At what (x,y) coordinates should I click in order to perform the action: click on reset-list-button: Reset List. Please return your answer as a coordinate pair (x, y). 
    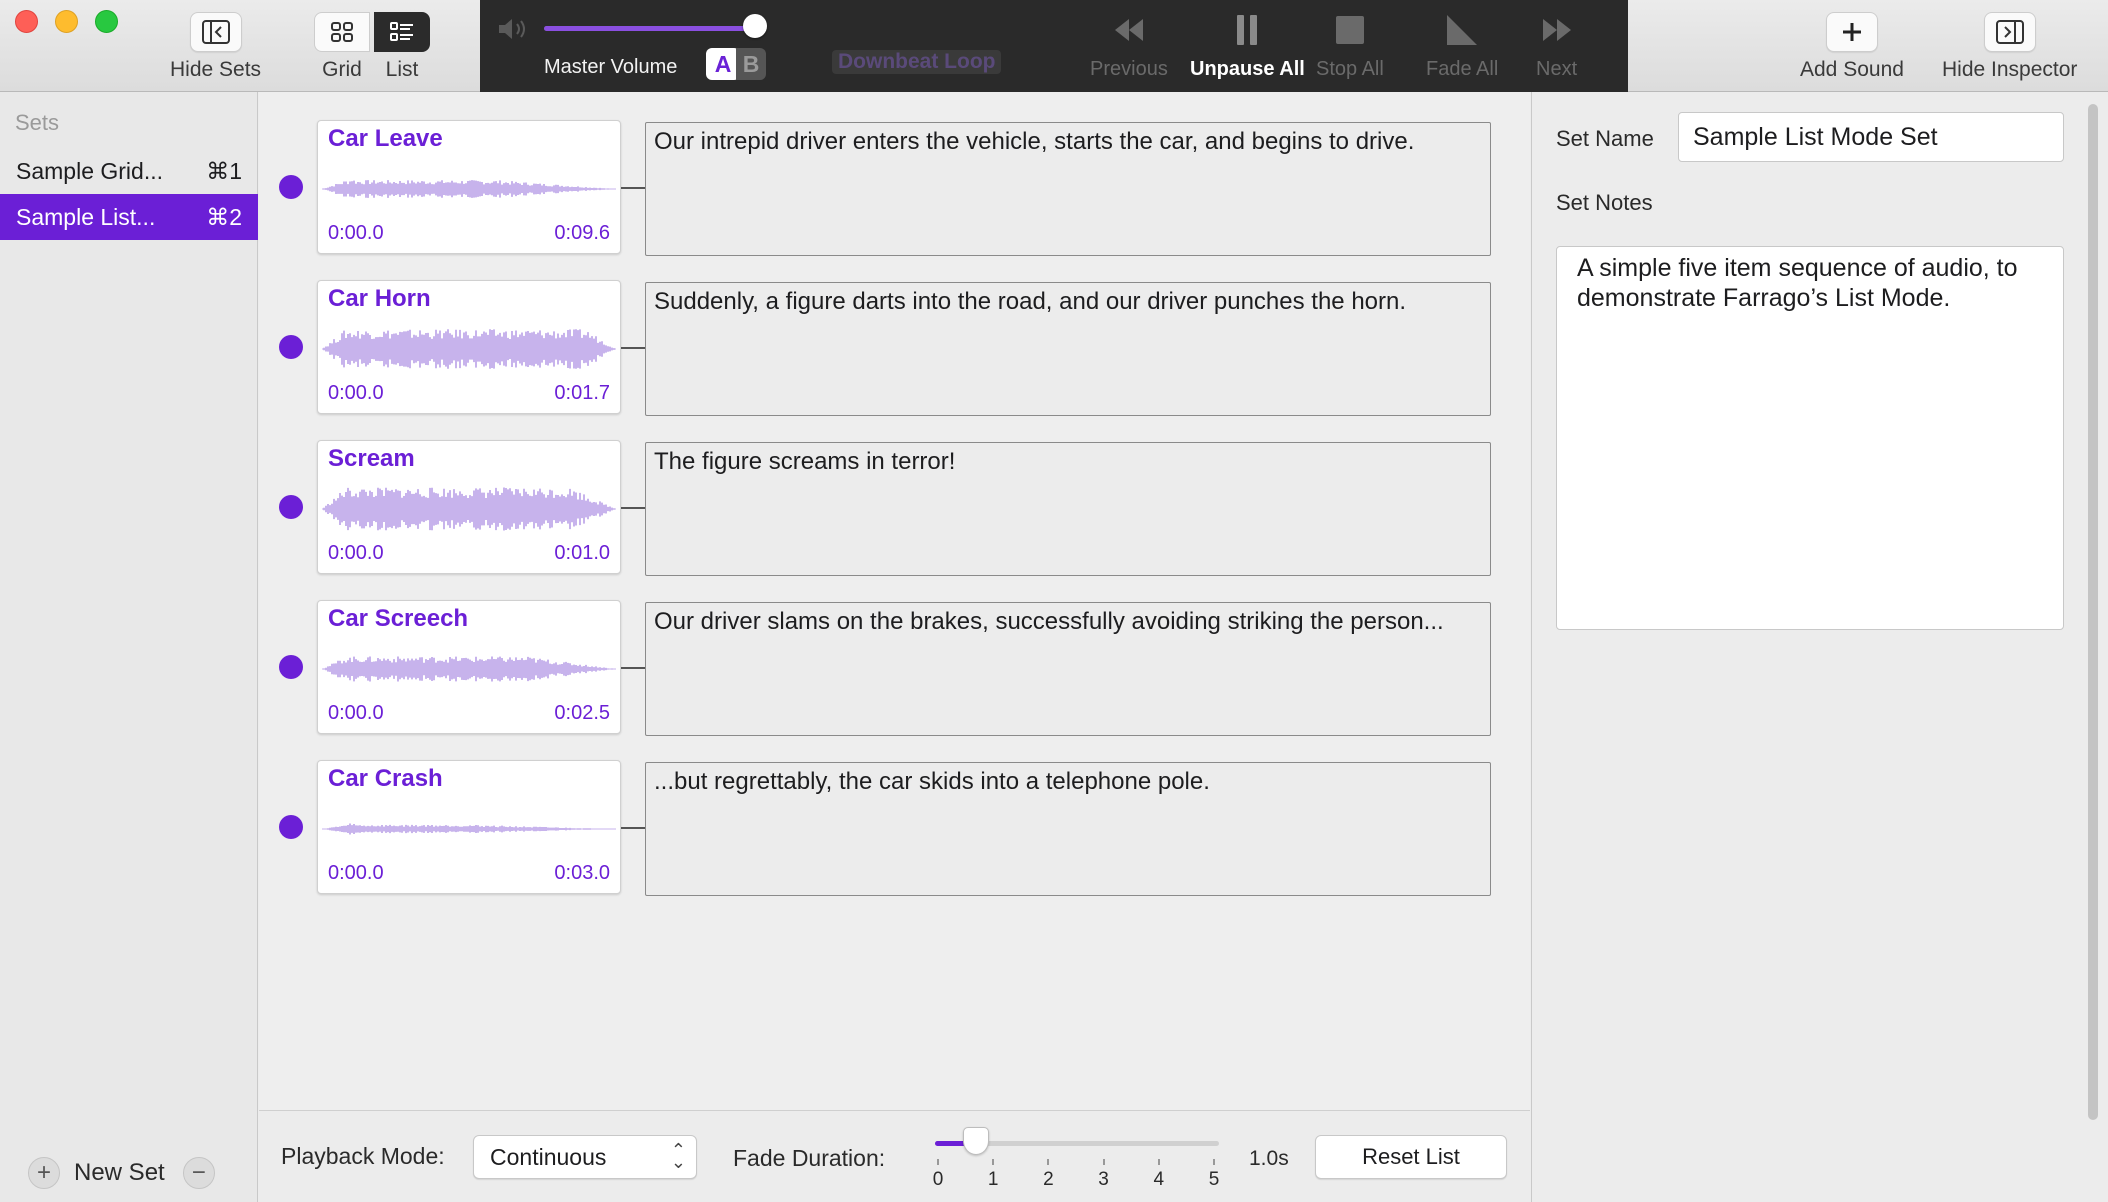
    Looking at the image, I should click on (1411, 1157).